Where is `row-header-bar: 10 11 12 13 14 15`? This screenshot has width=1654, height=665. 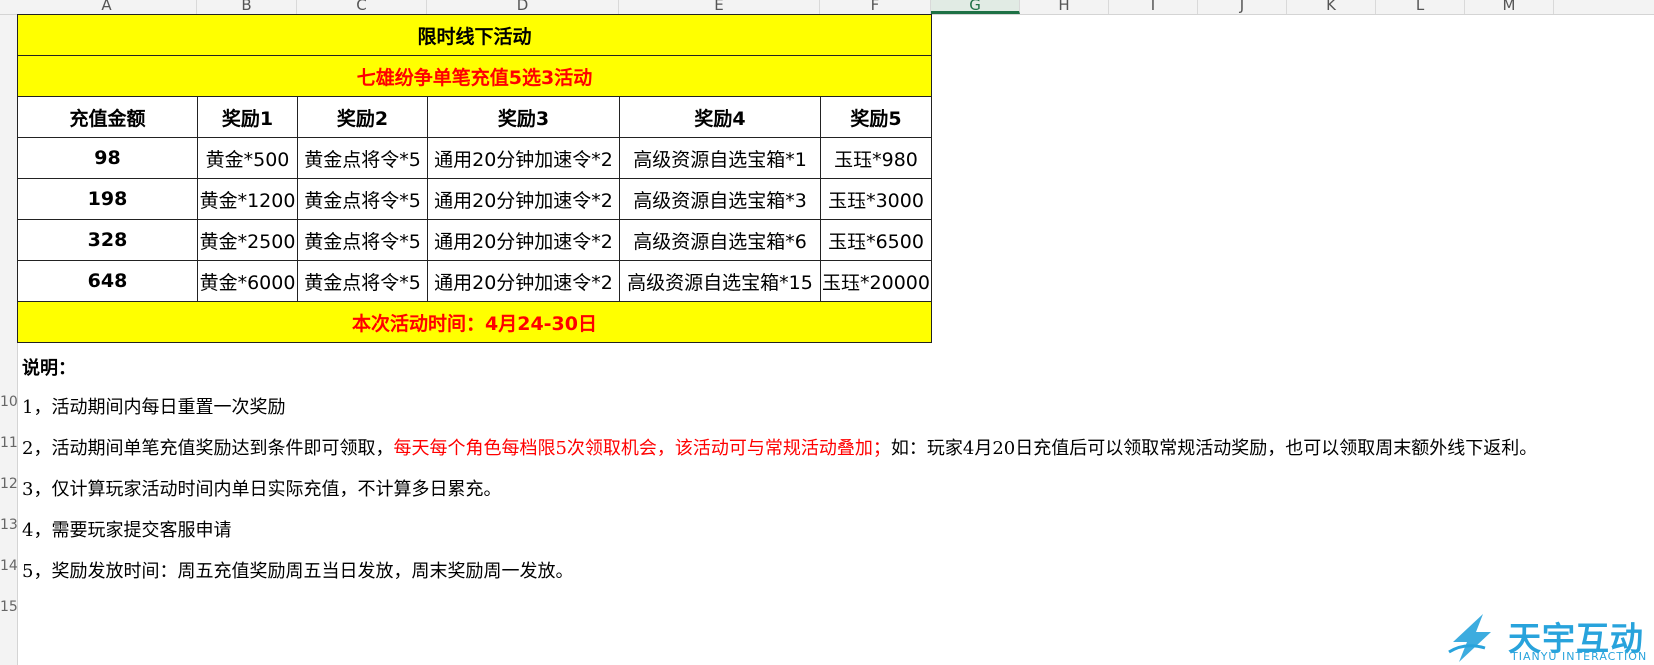
row-header-bar: 10 11 12 13 14 15 is located at coordinates (9, 340).